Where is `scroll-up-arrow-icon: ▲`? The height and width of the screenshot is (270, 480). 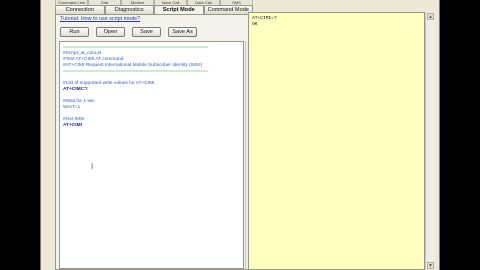
scroll-up-arrow-icon: ▲ is located at coordinates (430, 16).